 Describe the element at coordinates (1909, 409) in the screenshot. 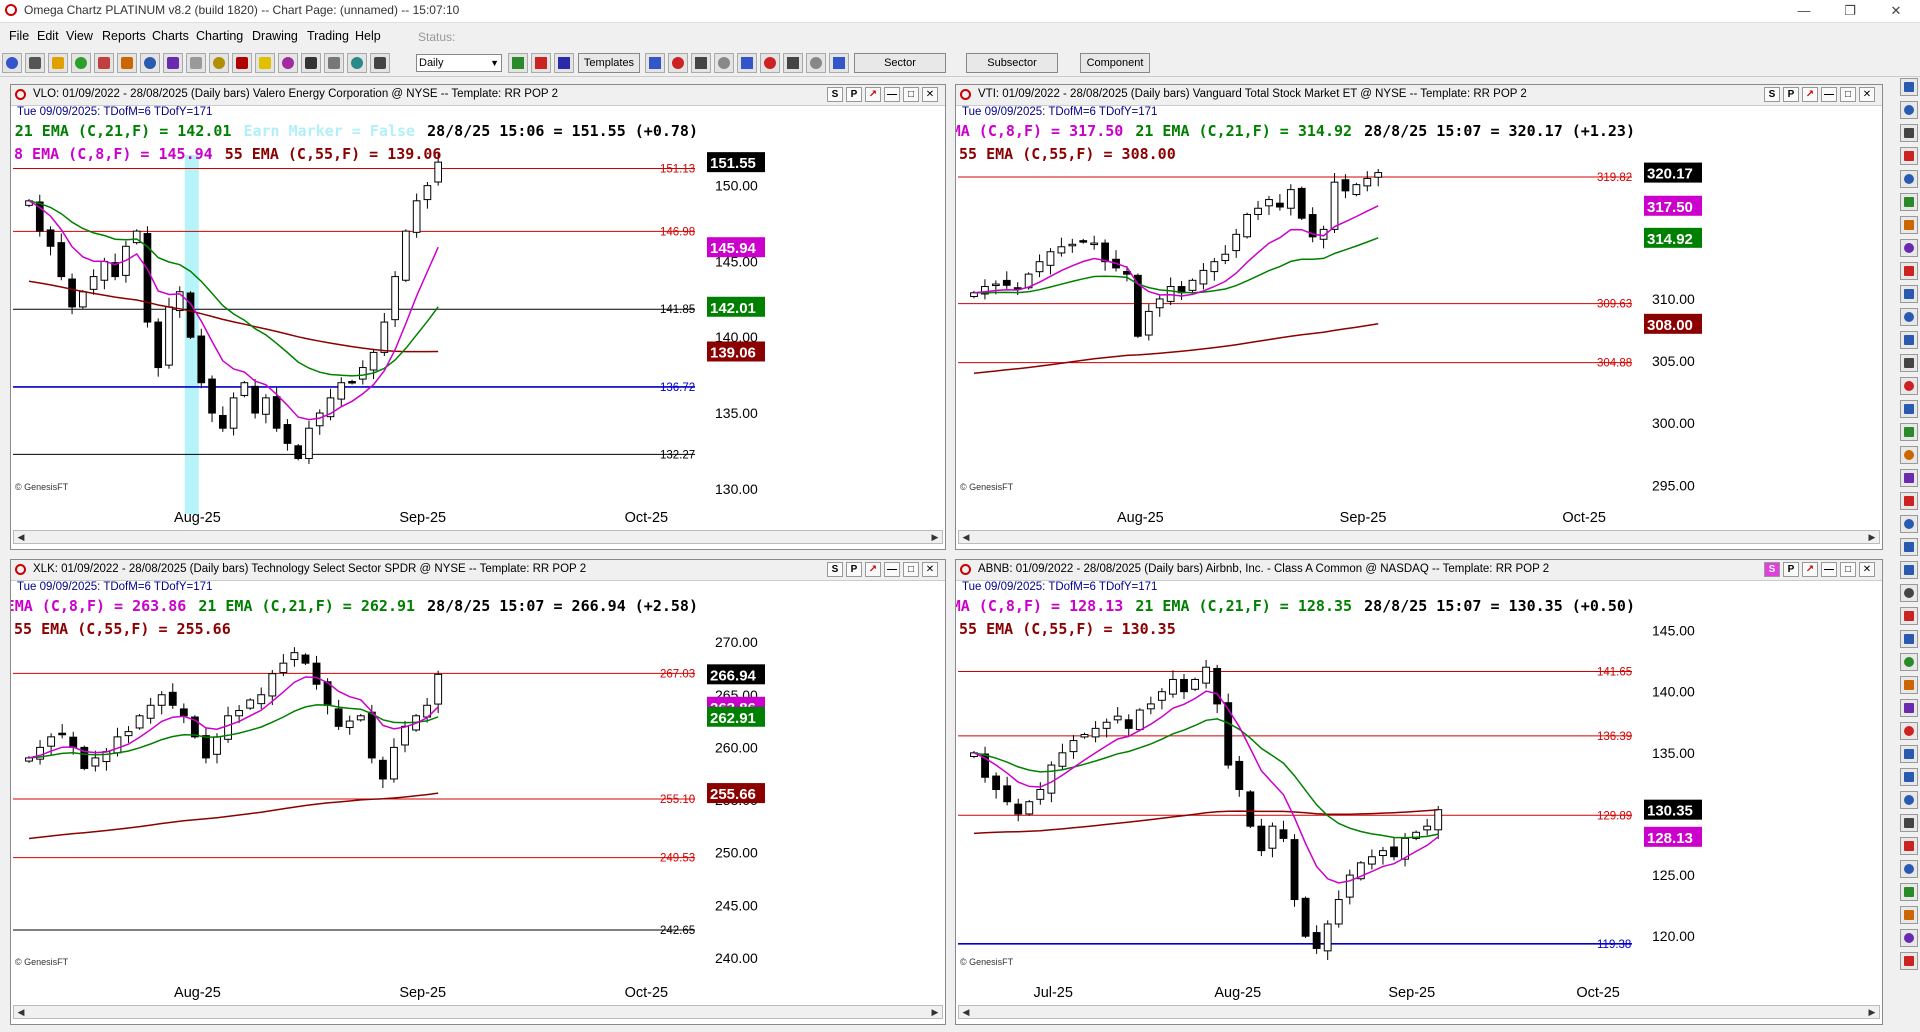

I see `tool-gann-icon` at that location.